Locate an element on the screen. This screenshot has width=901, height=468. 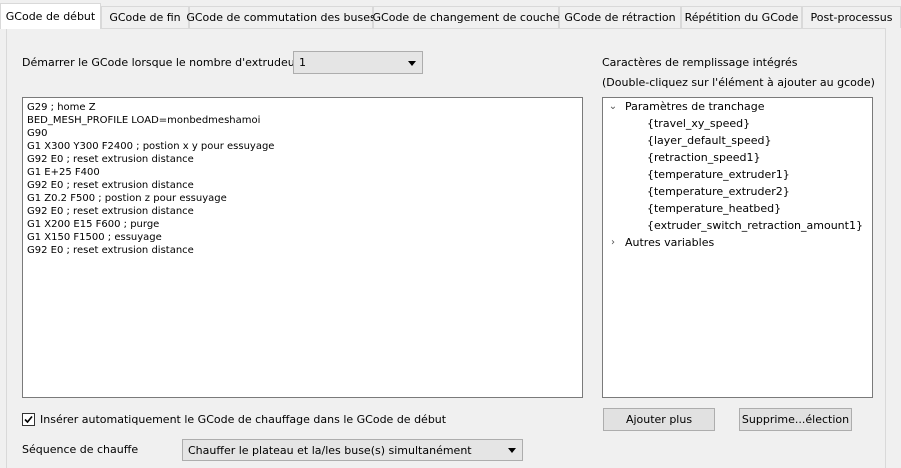
tree-item-label: {temperature_extruder1} is located at coordinates (718, 174).